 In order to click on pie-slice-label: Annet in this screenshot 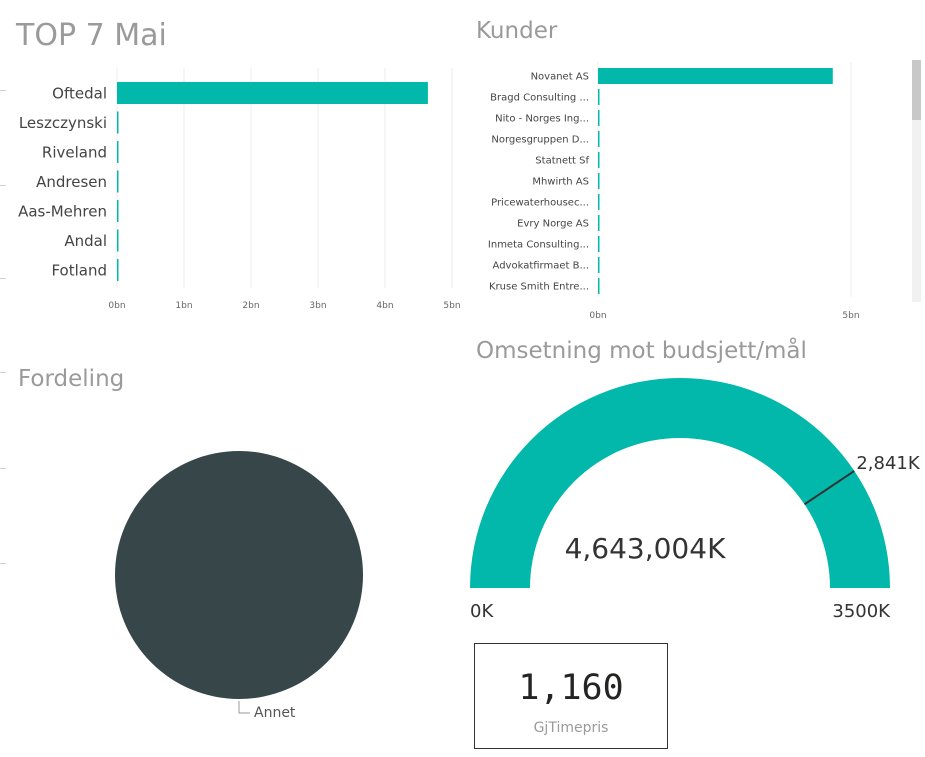, I will do `click(275, 713)`.